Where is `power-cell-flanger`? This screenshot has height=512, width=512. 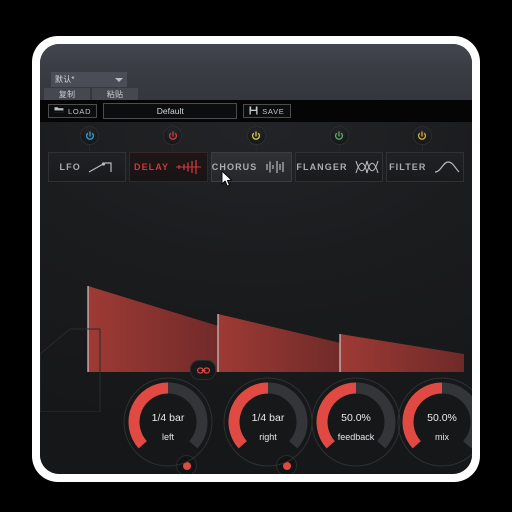 power-cell-flanger is located at coordinates (339, 138).